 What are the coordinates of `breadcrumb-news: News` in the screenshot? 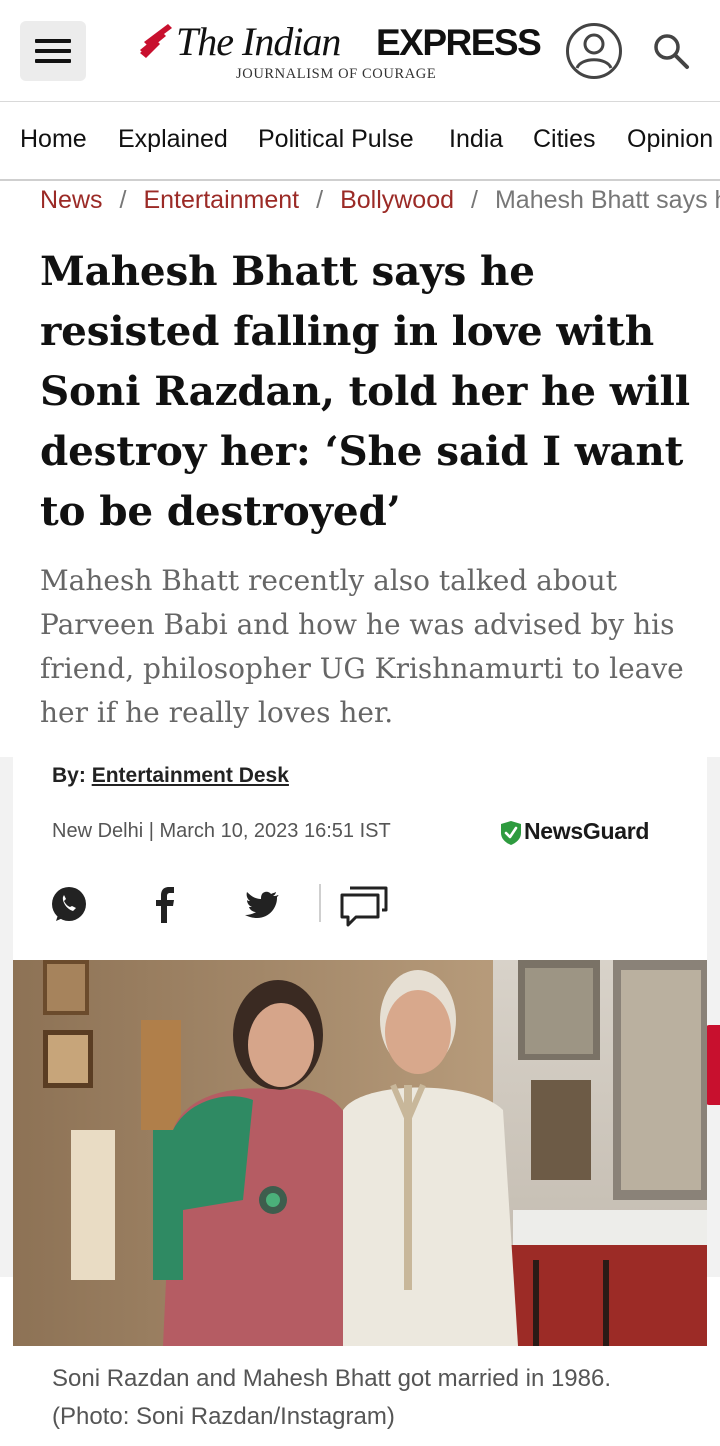 It's located at (71, 200).